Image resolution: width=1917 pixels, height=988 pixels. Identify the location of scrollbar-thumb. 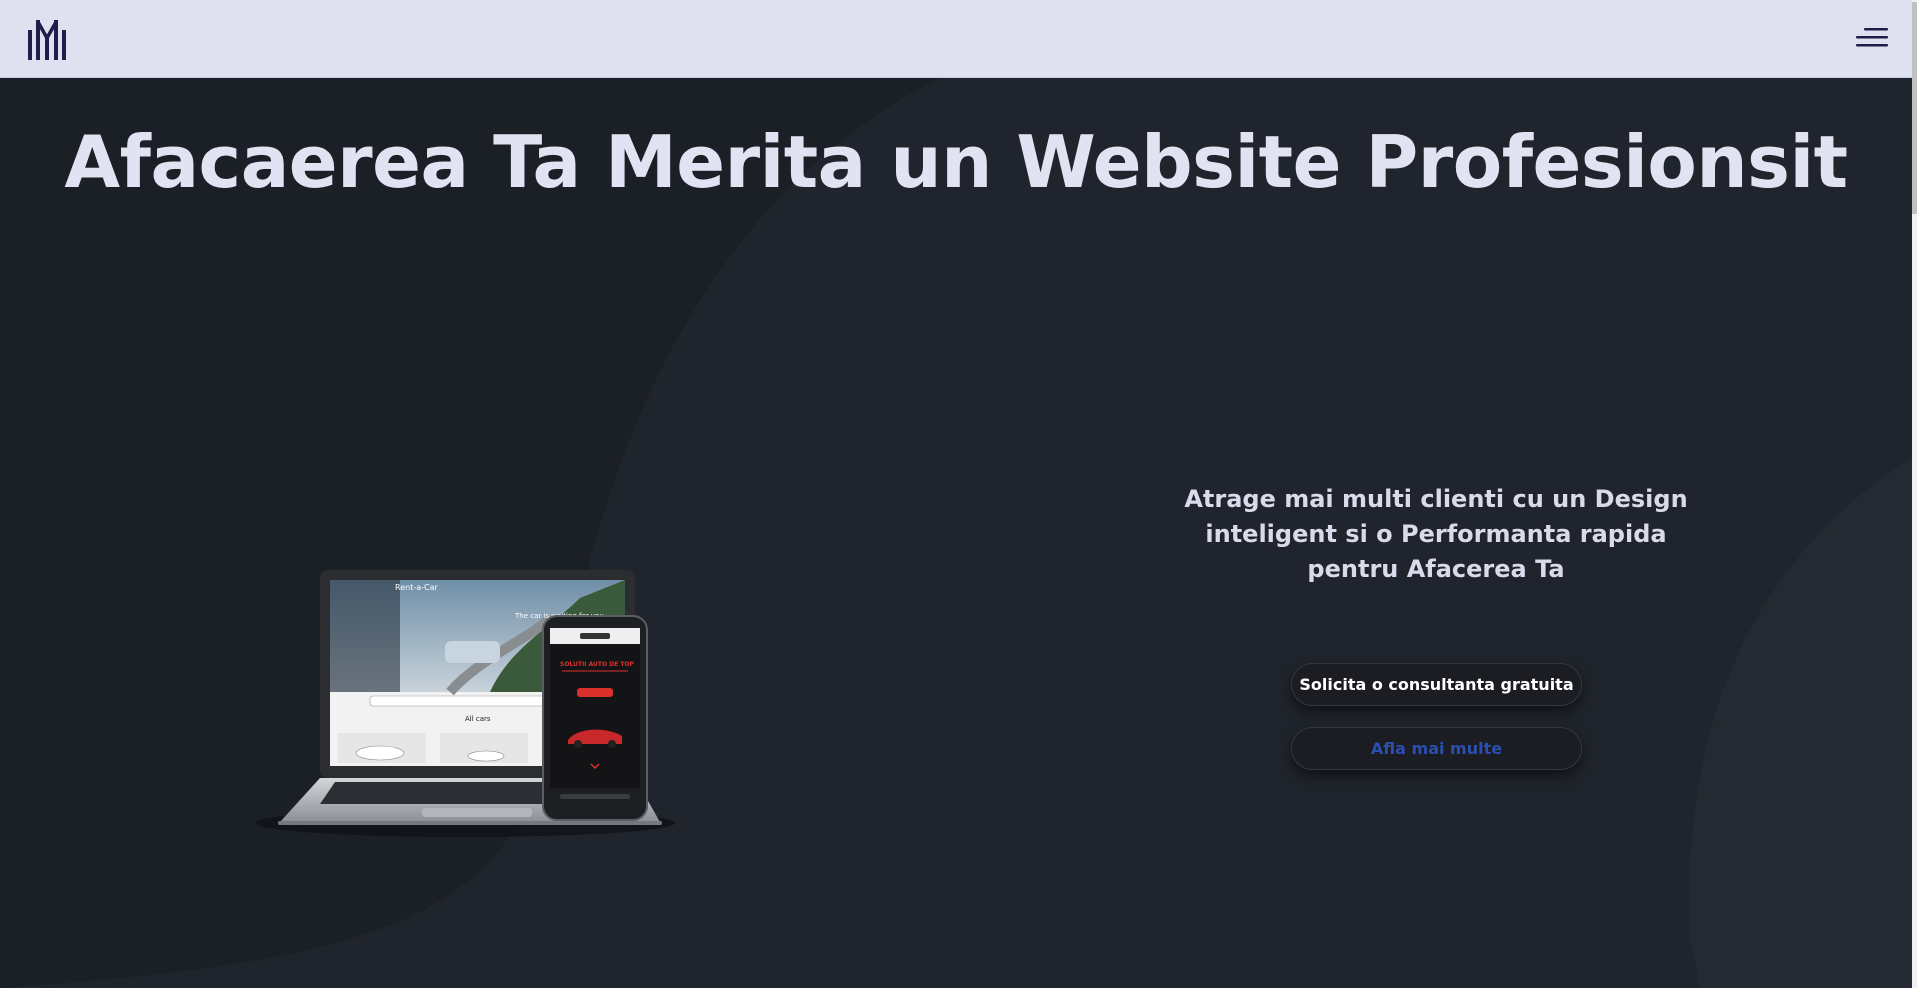
(1914, 108).